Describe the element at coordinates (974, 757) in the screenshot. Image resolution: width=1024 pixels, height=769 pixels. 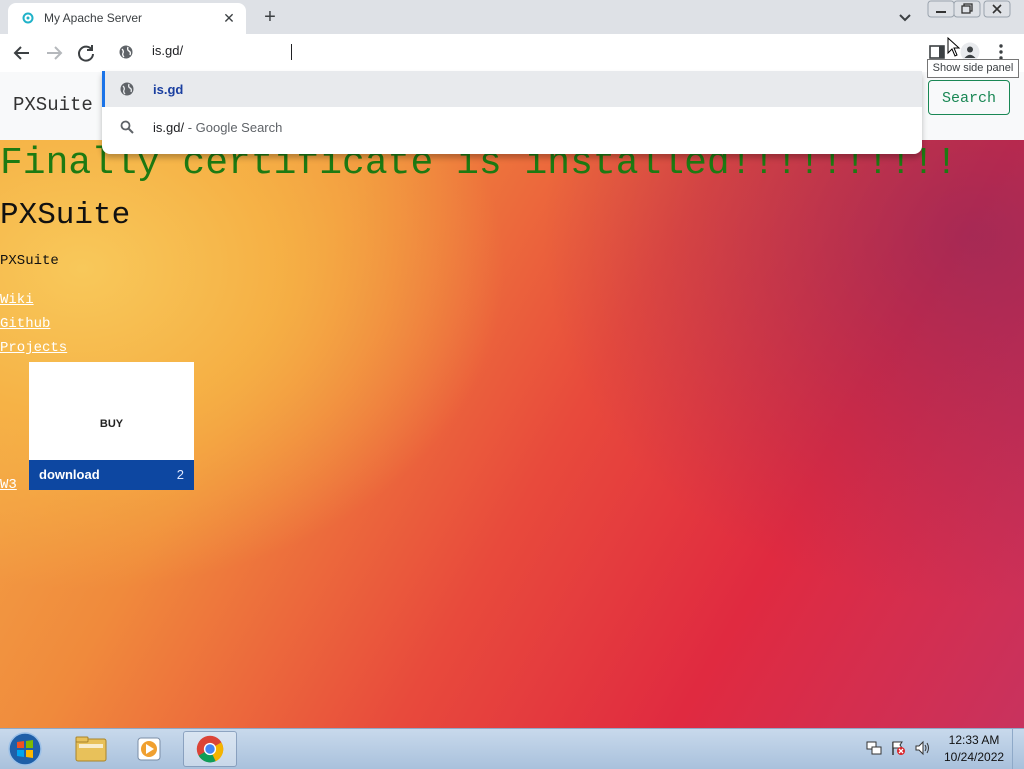
I see `clock-date: 10/24/2022` at that location.